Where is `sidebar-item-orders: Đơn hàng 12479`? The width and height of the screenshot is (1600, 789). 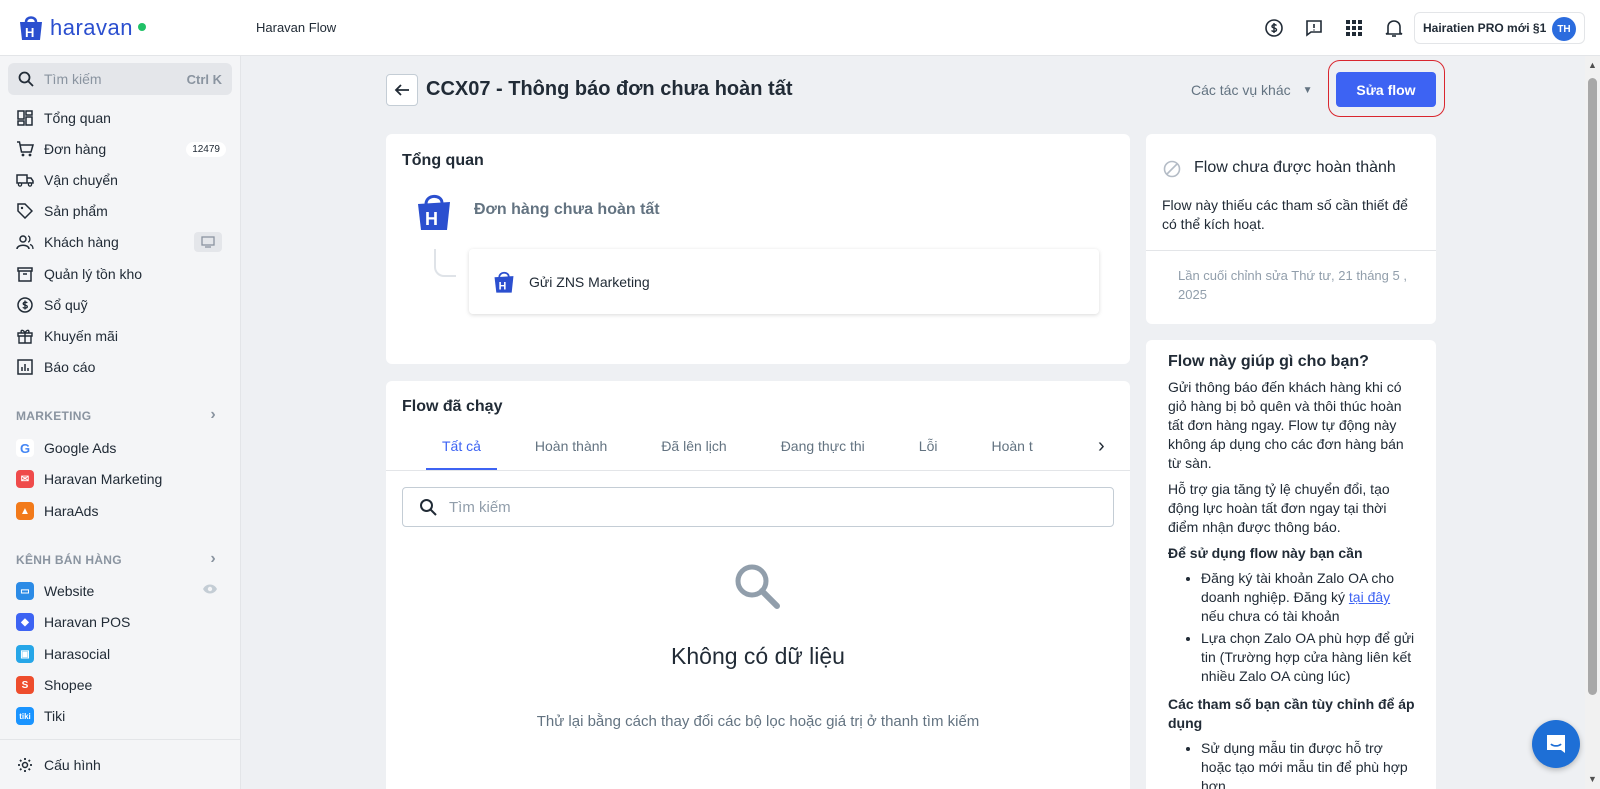
sidebar-item-orders: Đơn hàng 12479 is located at coordinates (120, 149).